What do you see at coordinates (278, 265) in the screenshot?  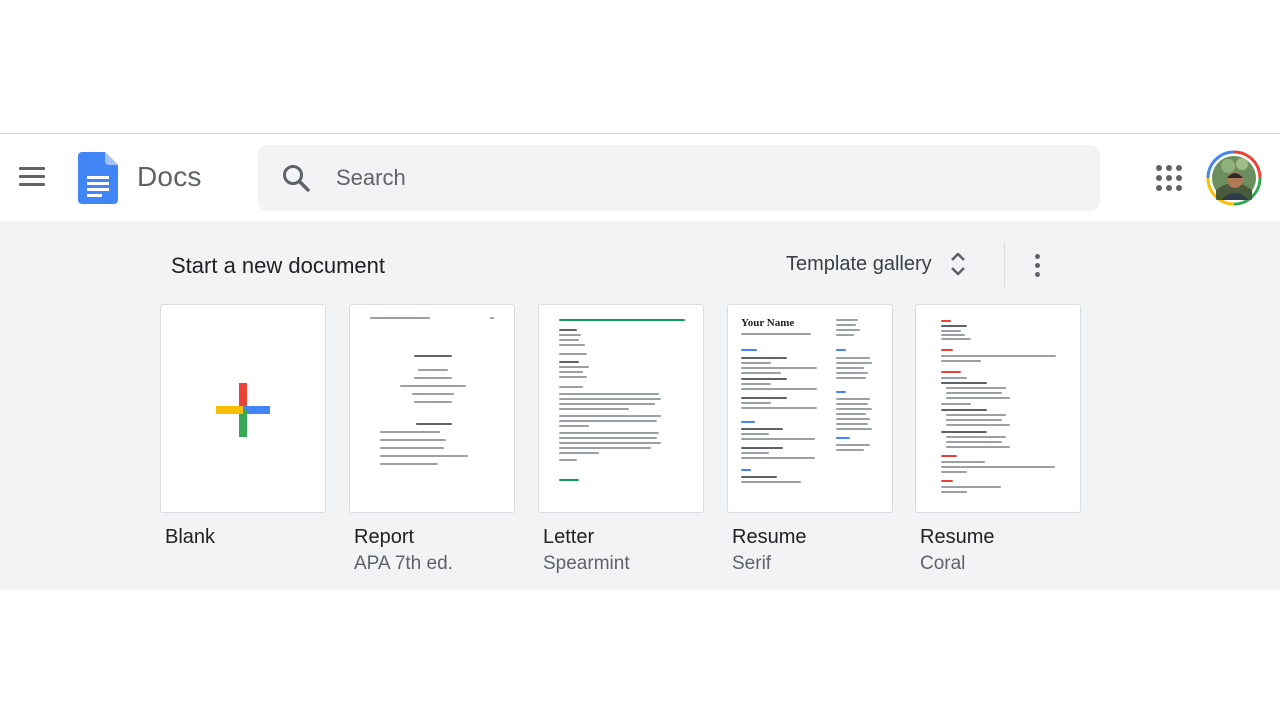 I see `section-title: Start a new document` at bounding box center [278, 265].